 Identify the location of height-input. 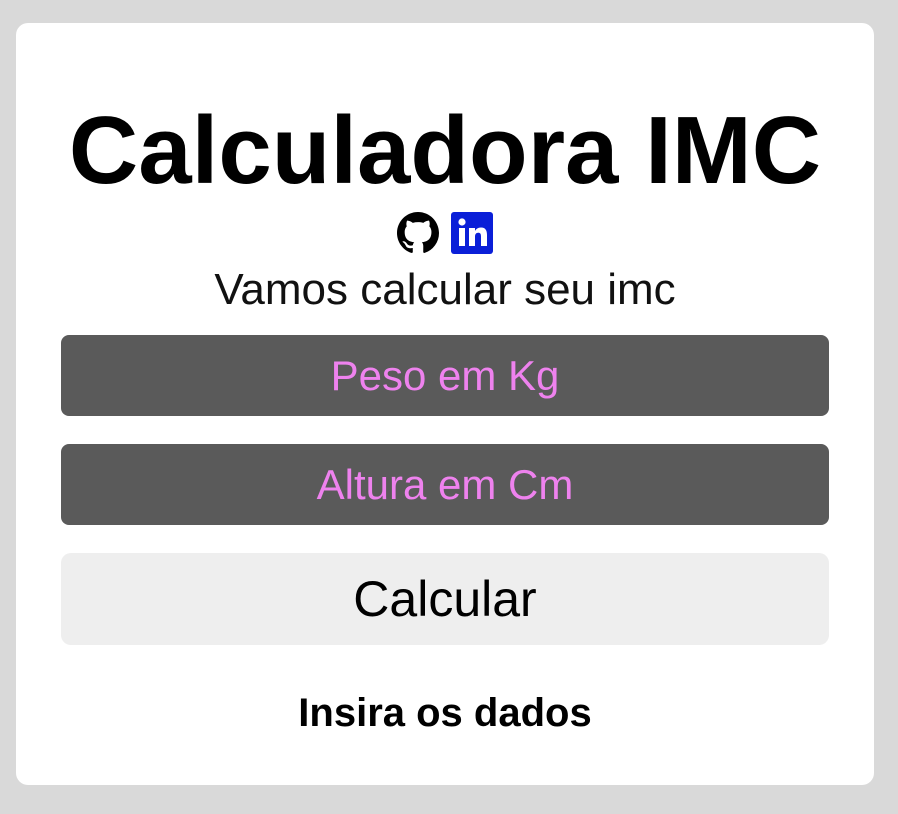
(445, 484).